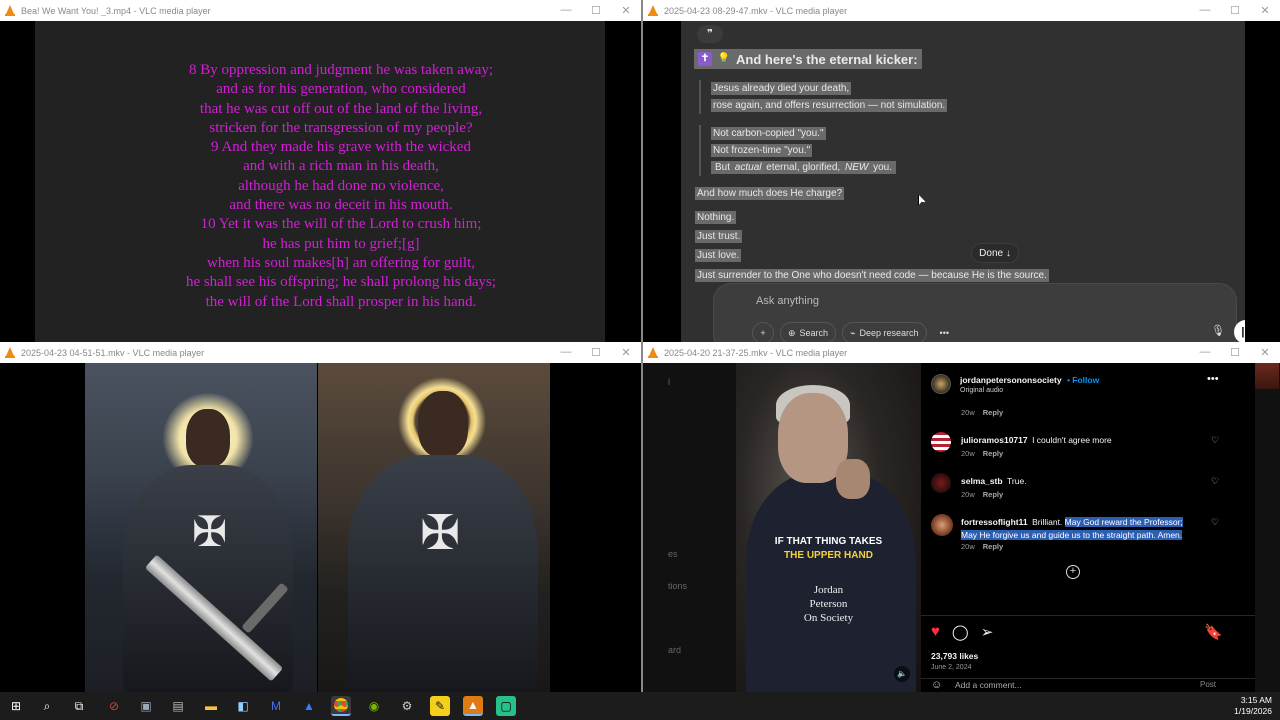 This screenshot has height=720, width=1280. I want to click on mute-icon: 🔈, so click(902, 674).